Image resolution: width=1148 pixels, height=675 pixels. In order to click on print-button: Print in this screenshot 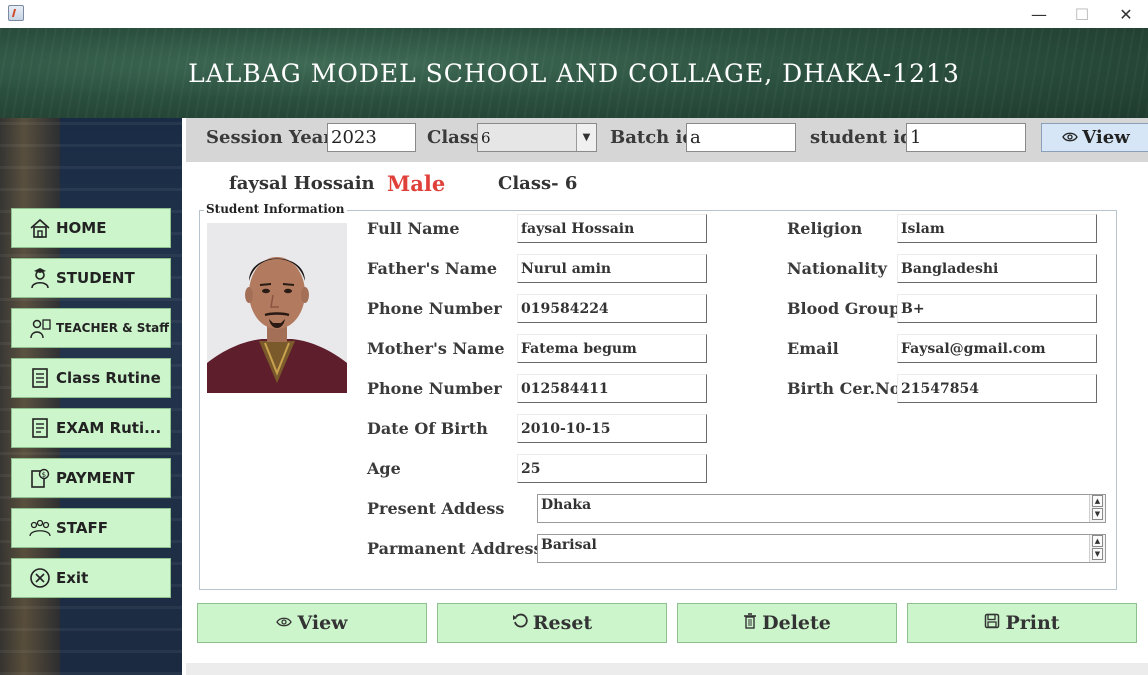, I will do `click(1022, 623)`.